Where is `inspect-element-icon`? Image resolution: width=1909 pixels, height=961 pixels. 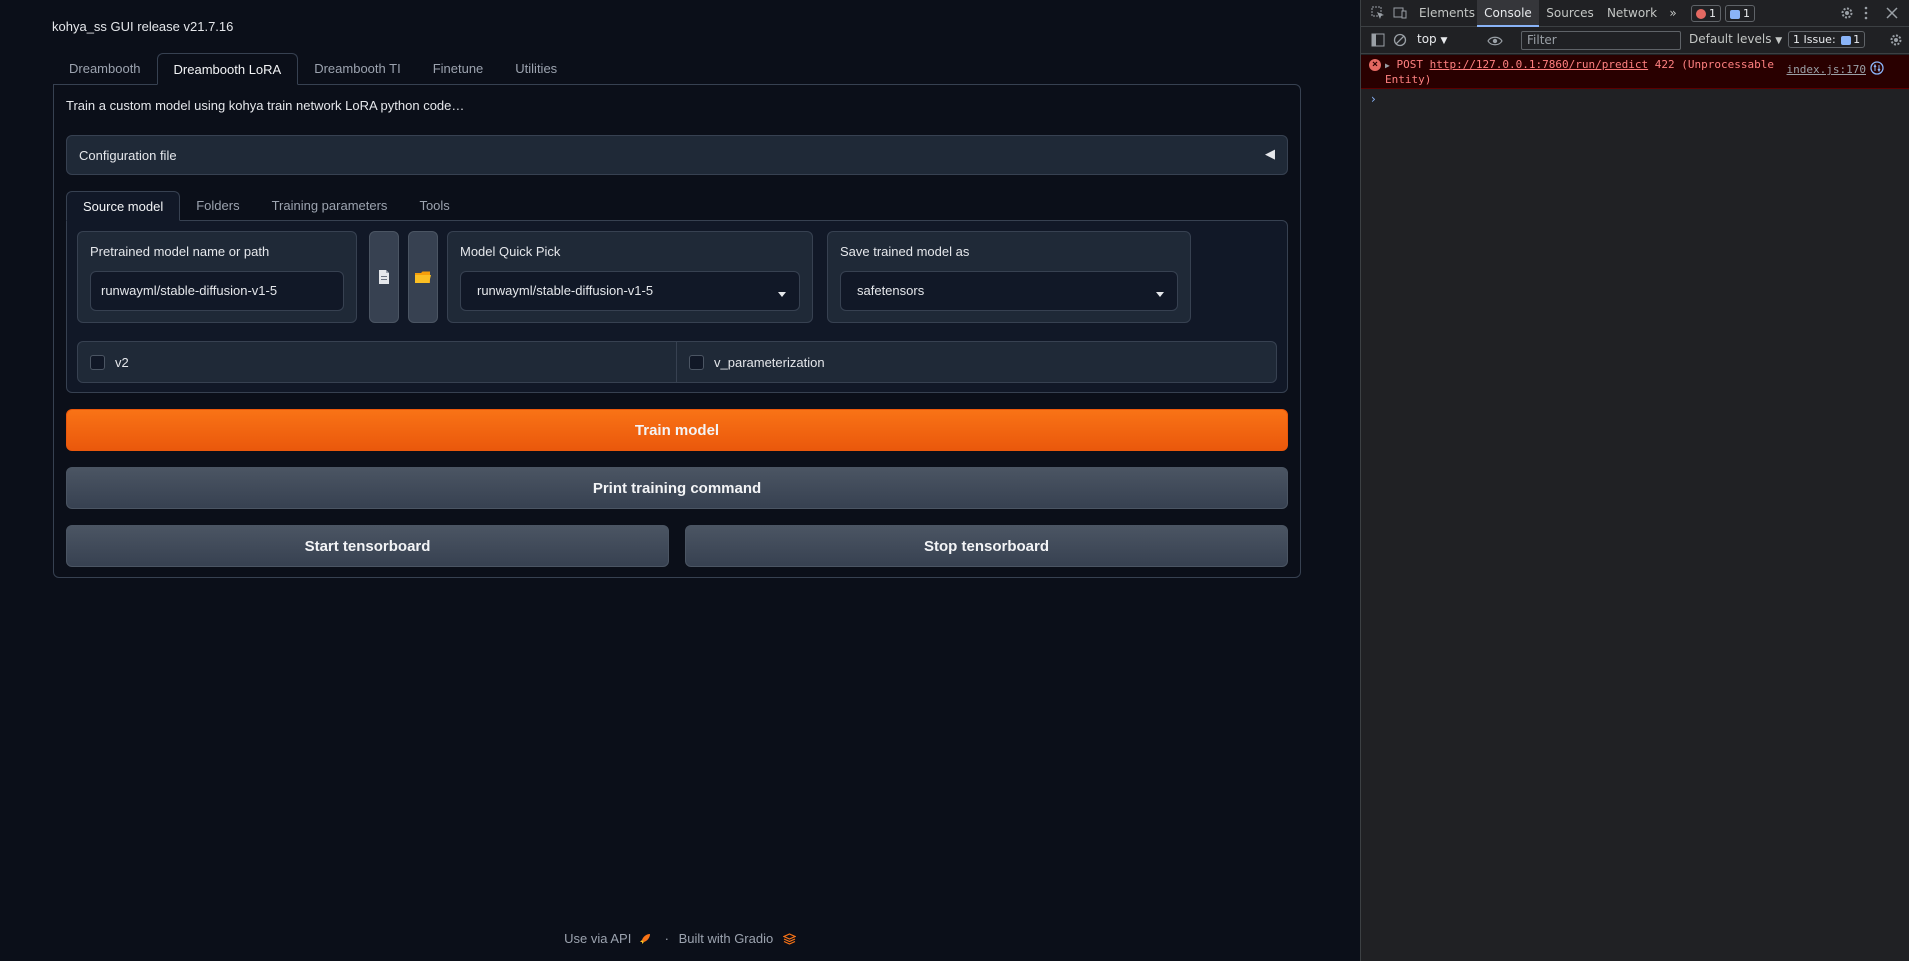 inspect-element-icon is located at coordinates (1378, 13).